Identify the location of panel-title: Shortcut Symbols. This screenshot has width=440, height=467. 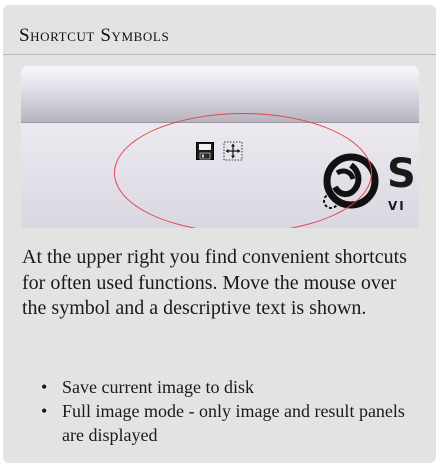
(94, 35).